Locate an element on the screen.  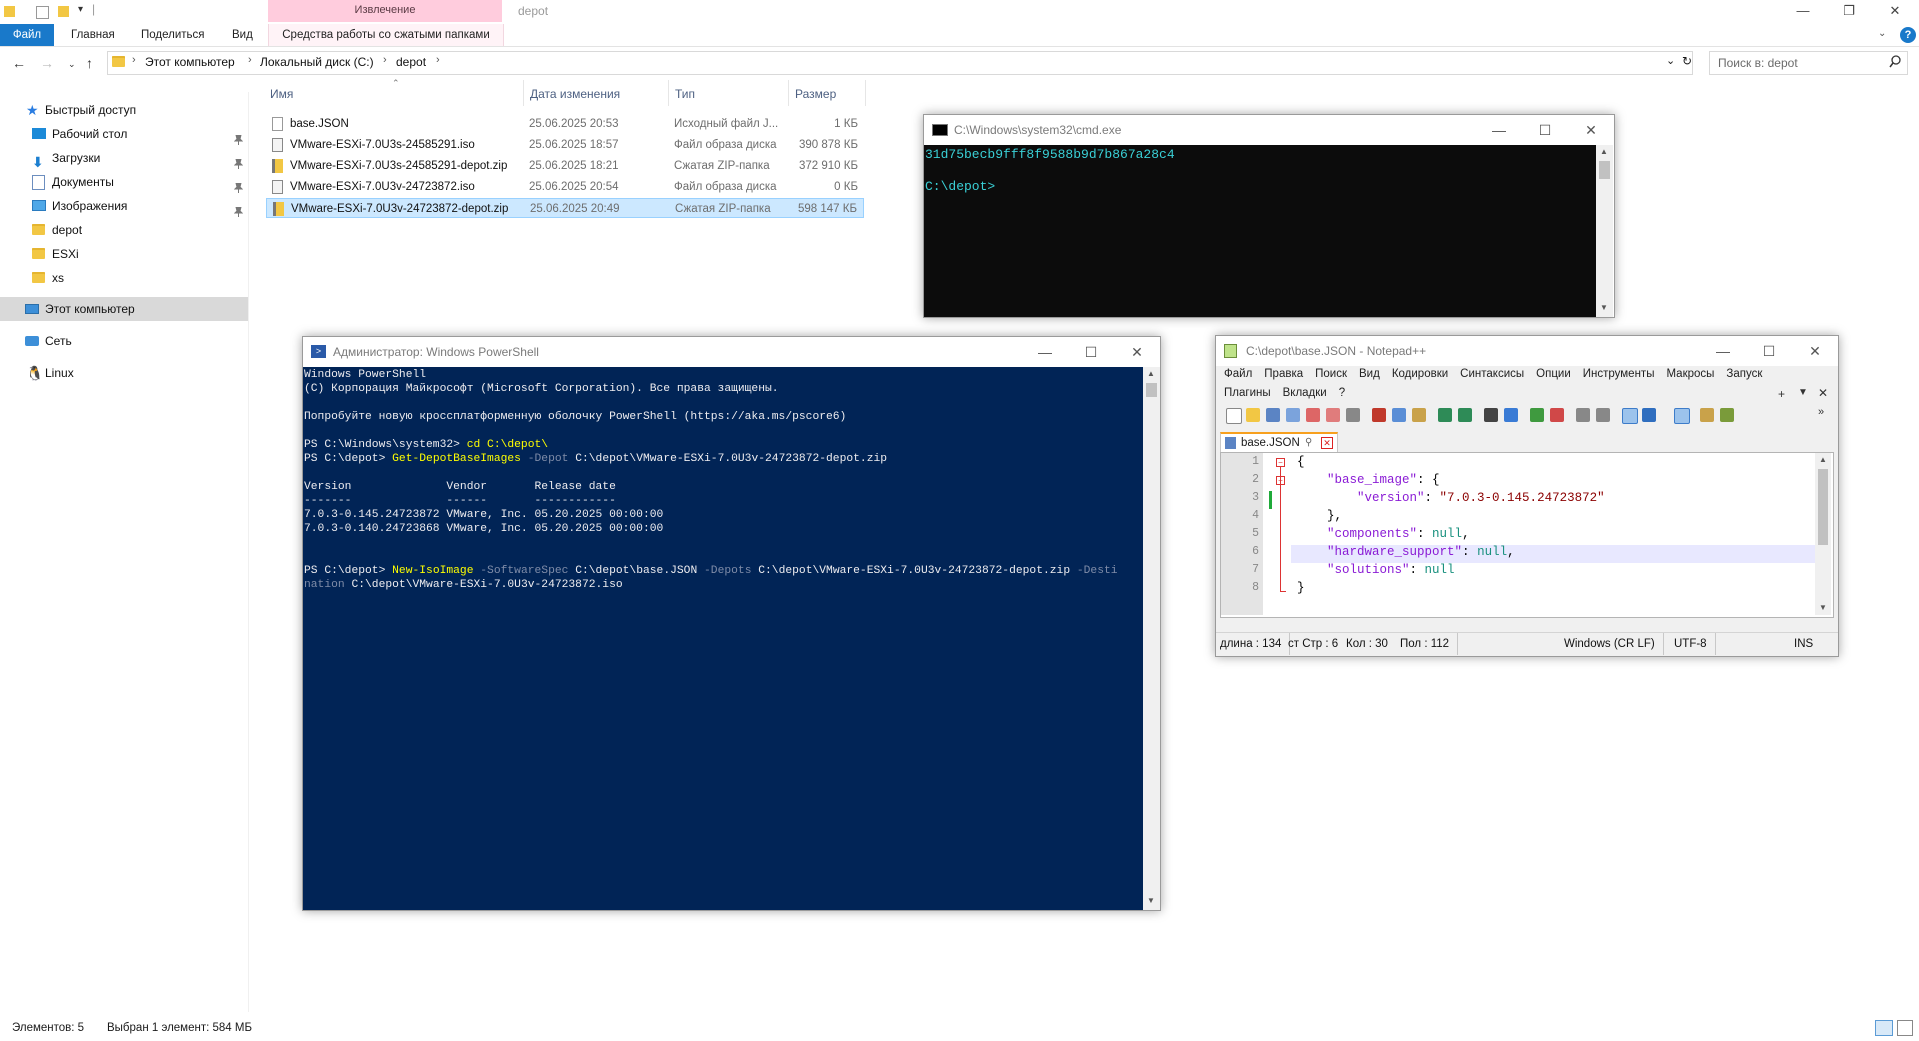
document-tab: base.JSON ⚲ ✕ is located at coordinates (1279, 443).